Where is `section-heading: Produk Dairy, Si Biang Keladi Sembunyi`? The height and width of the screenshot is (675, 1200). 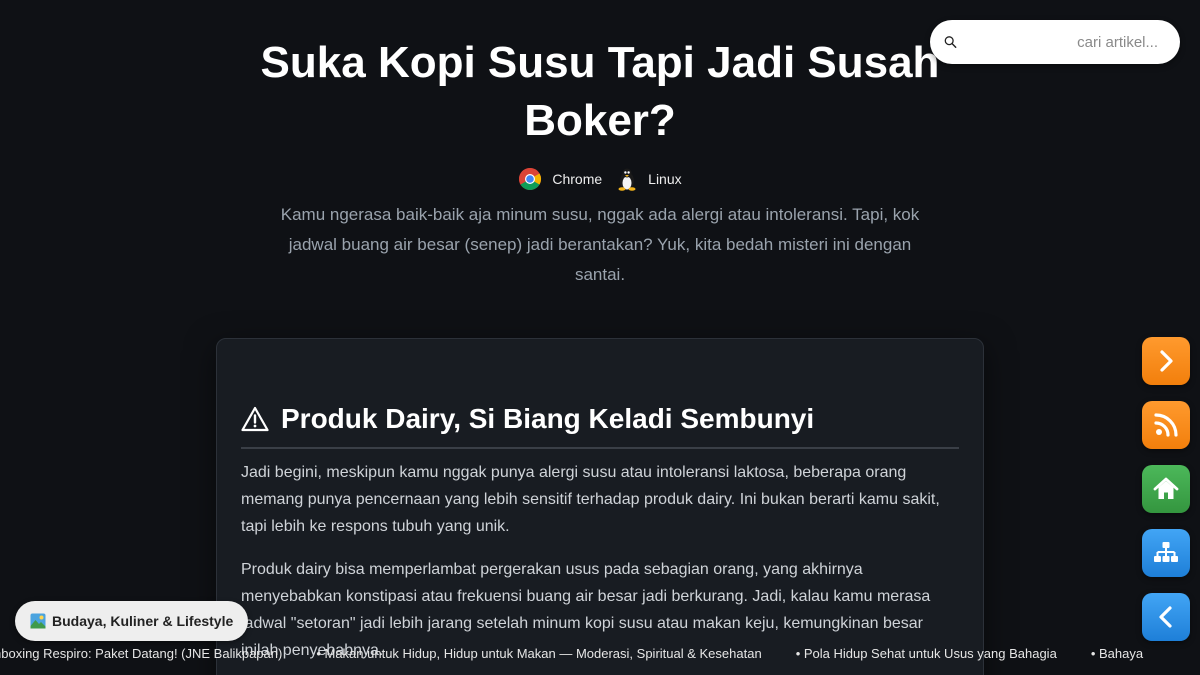
section-heading: Produk Dairy, Si Biang Keladi Sembunyi is located at coordinates (600, 426).